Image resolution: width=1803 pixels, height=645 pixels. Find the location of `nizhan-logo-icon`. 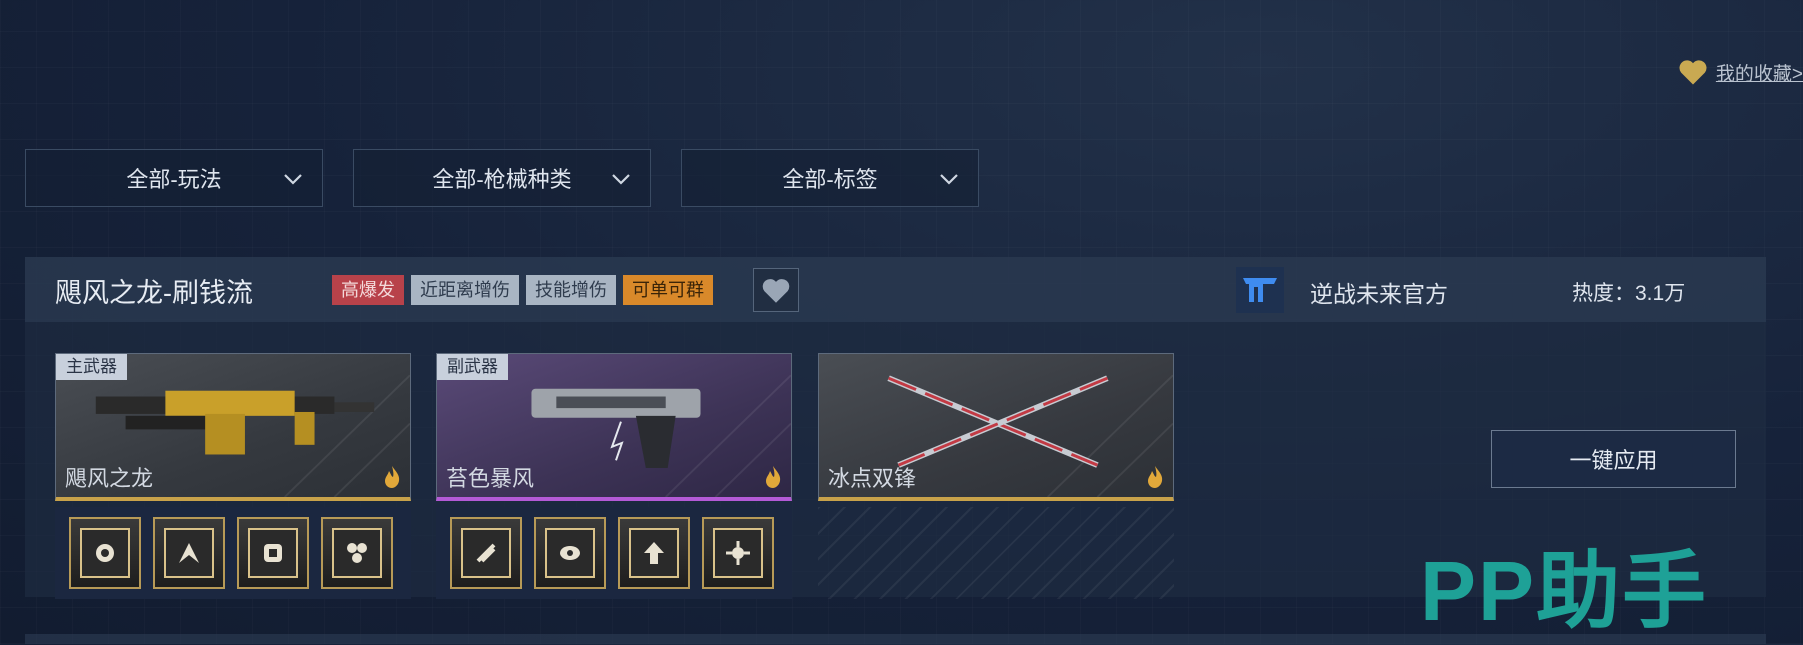

nizhan-logo-icon is located at coordinates (1260, 290).